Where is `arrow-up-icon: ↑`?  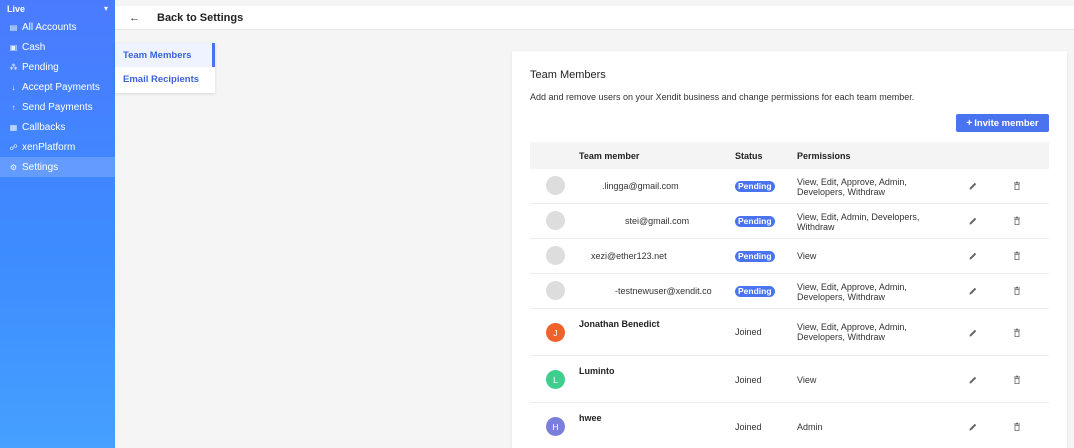
arrow-up-icon: ↑ is located at coordinates (13, 107).